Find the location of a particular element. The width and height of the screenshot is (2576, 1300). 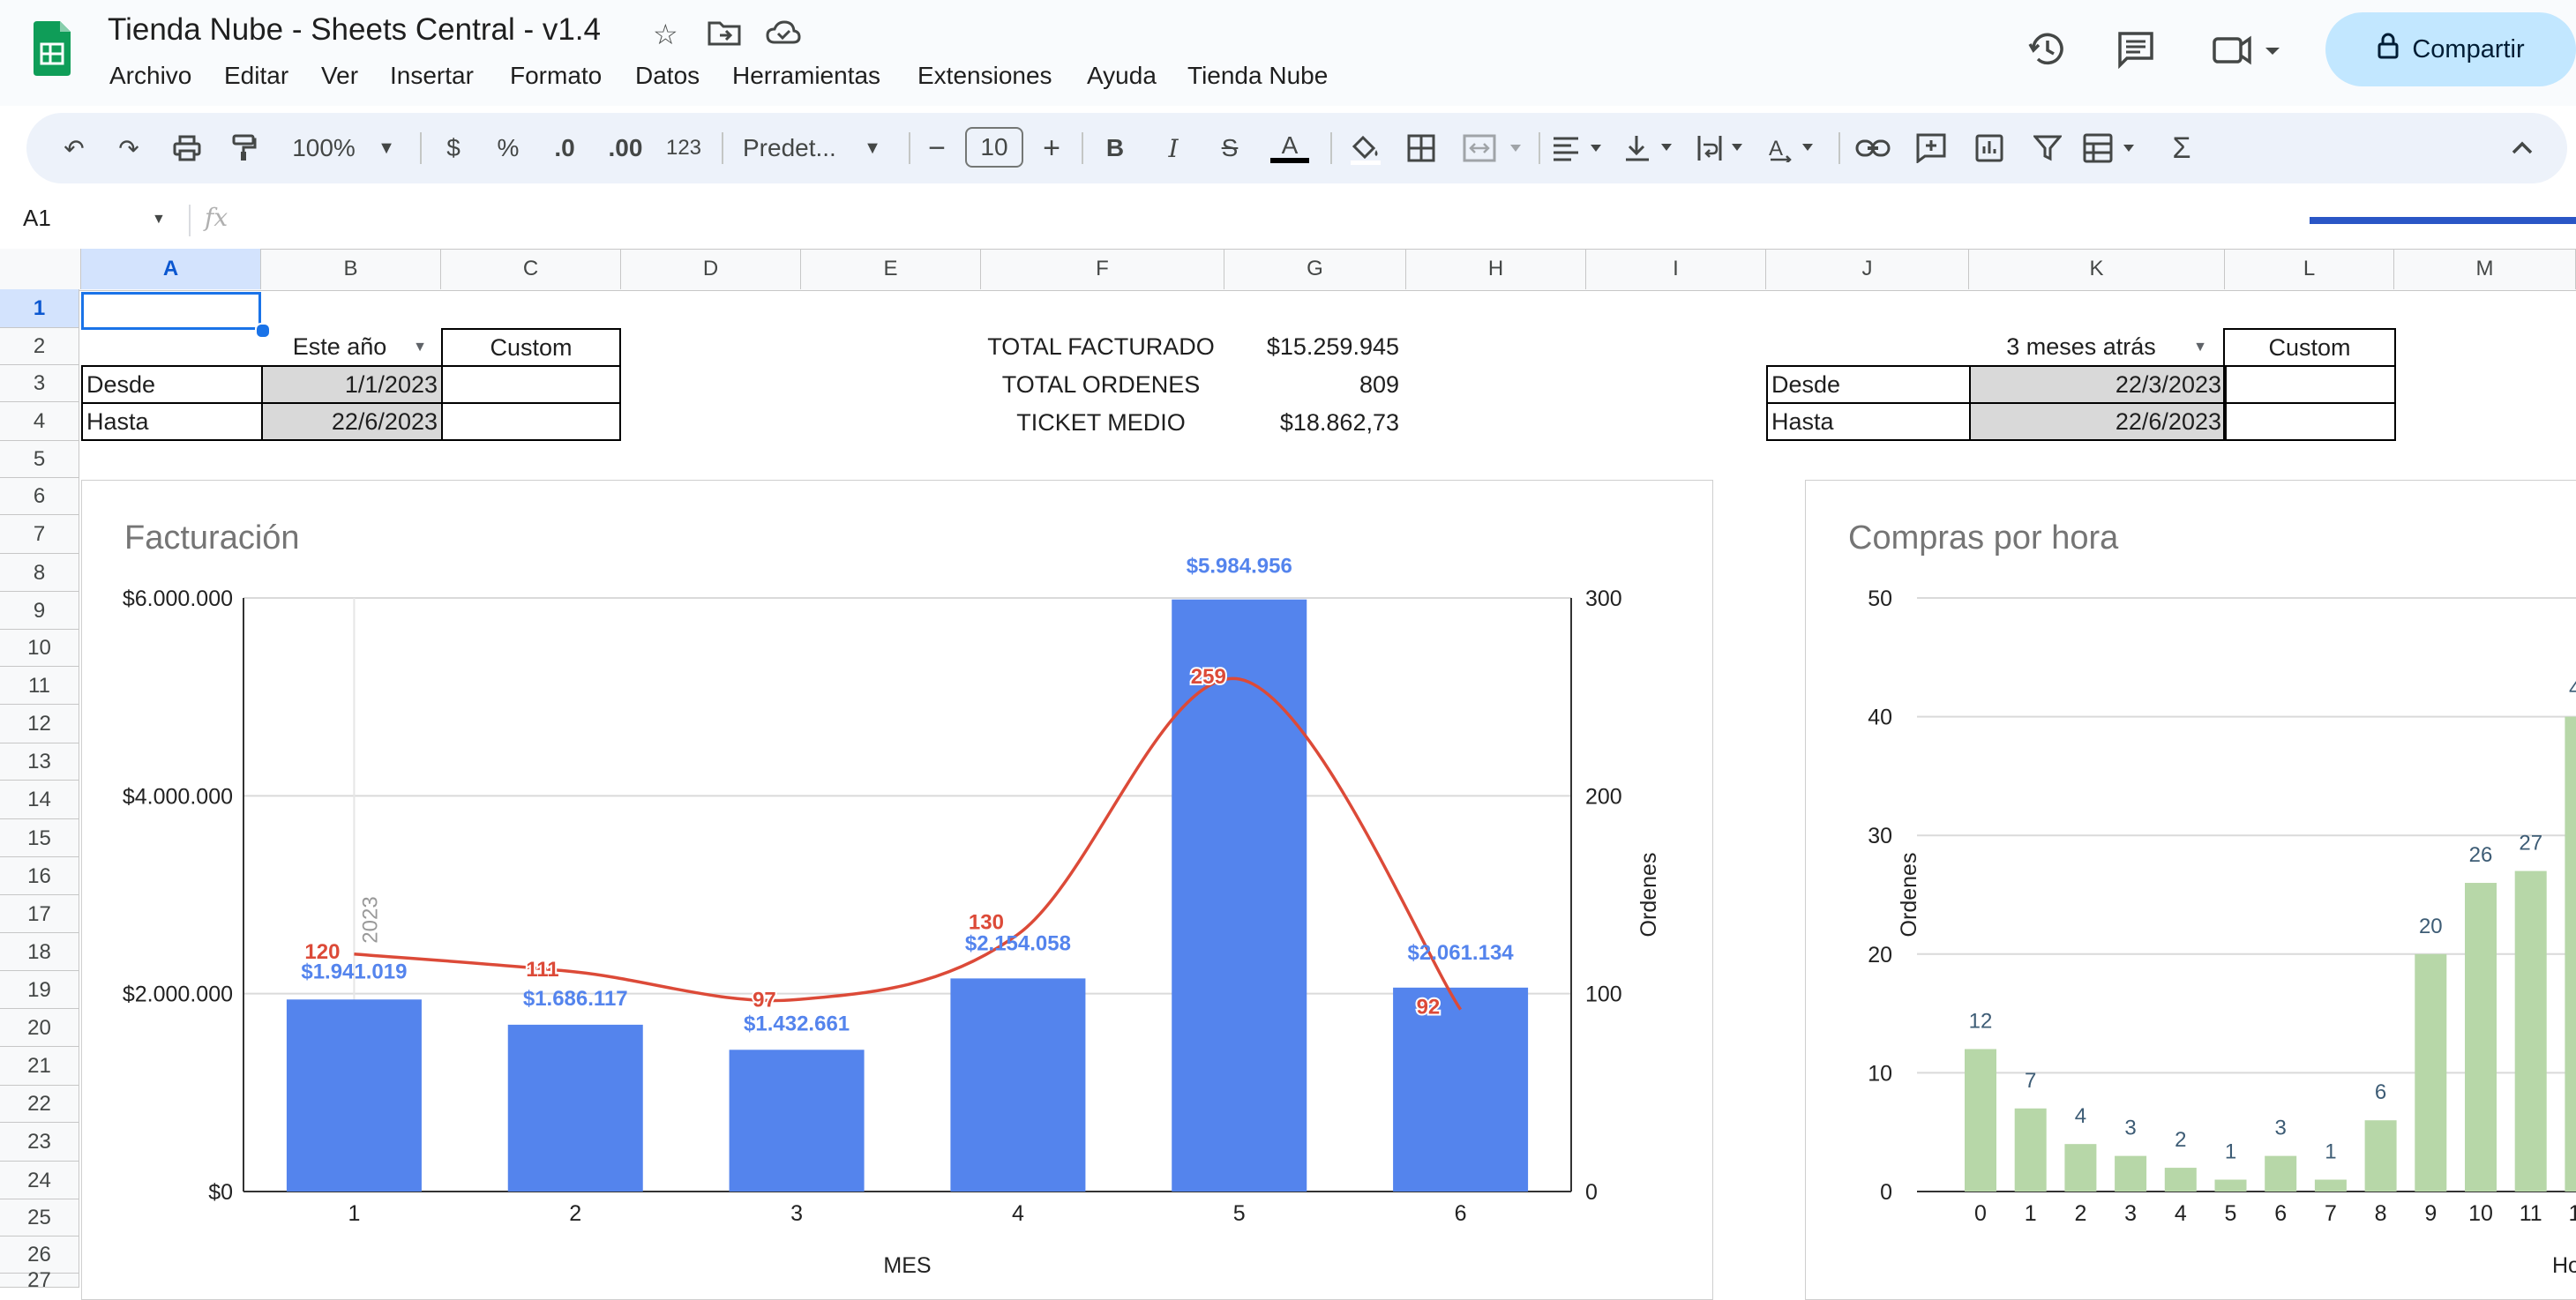

right-desde-custom-cell is located at coordinates (2310, 384).